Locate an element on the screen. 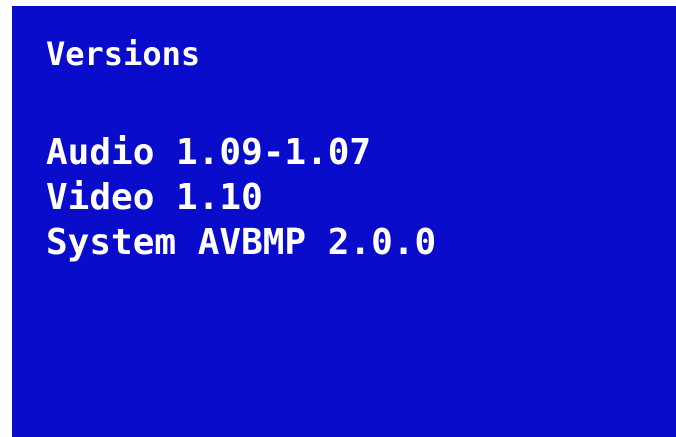 This screenshot has height=437, width=676. audio-version: Audio 1.09-1.07 is located at coordinates (209, 152).